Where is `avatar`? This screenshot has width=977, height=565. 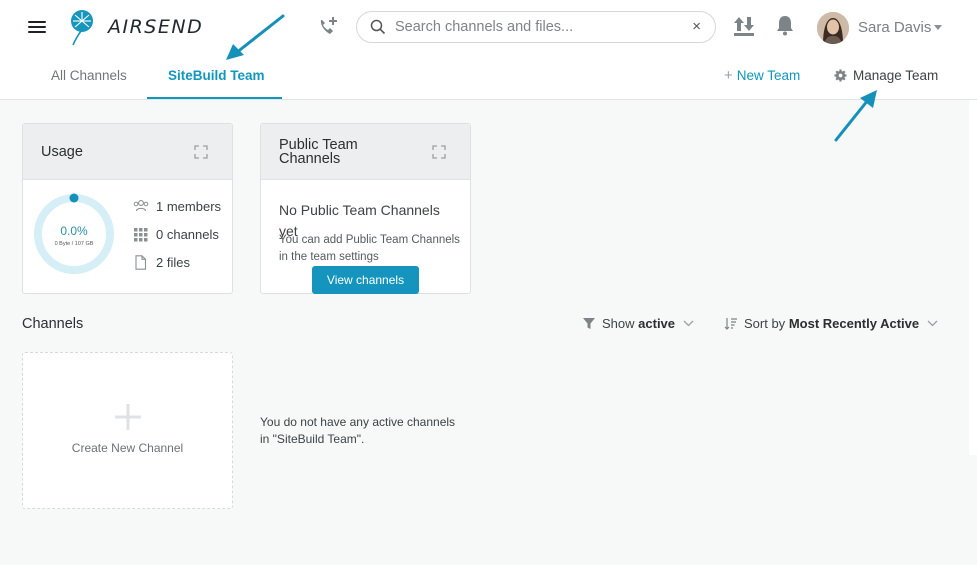 avatar is located at coordinates (833, 28).